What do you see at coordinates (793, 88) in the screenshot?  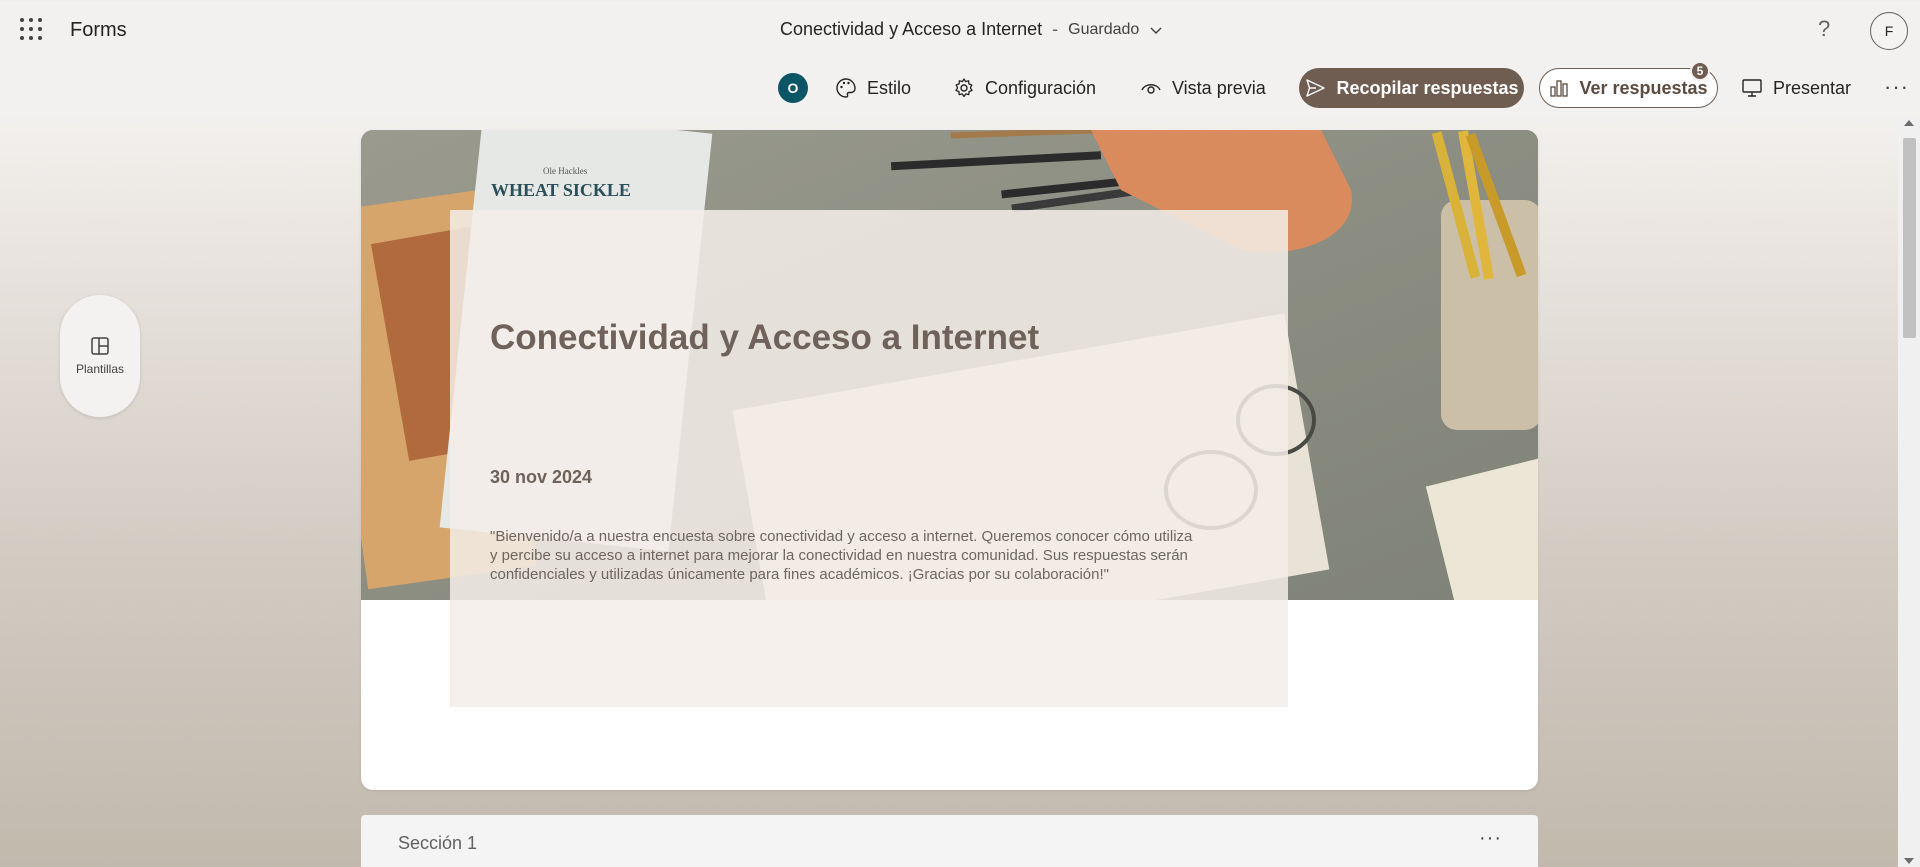 I see `owner-avatar: O` at bounding box center [793, 88].